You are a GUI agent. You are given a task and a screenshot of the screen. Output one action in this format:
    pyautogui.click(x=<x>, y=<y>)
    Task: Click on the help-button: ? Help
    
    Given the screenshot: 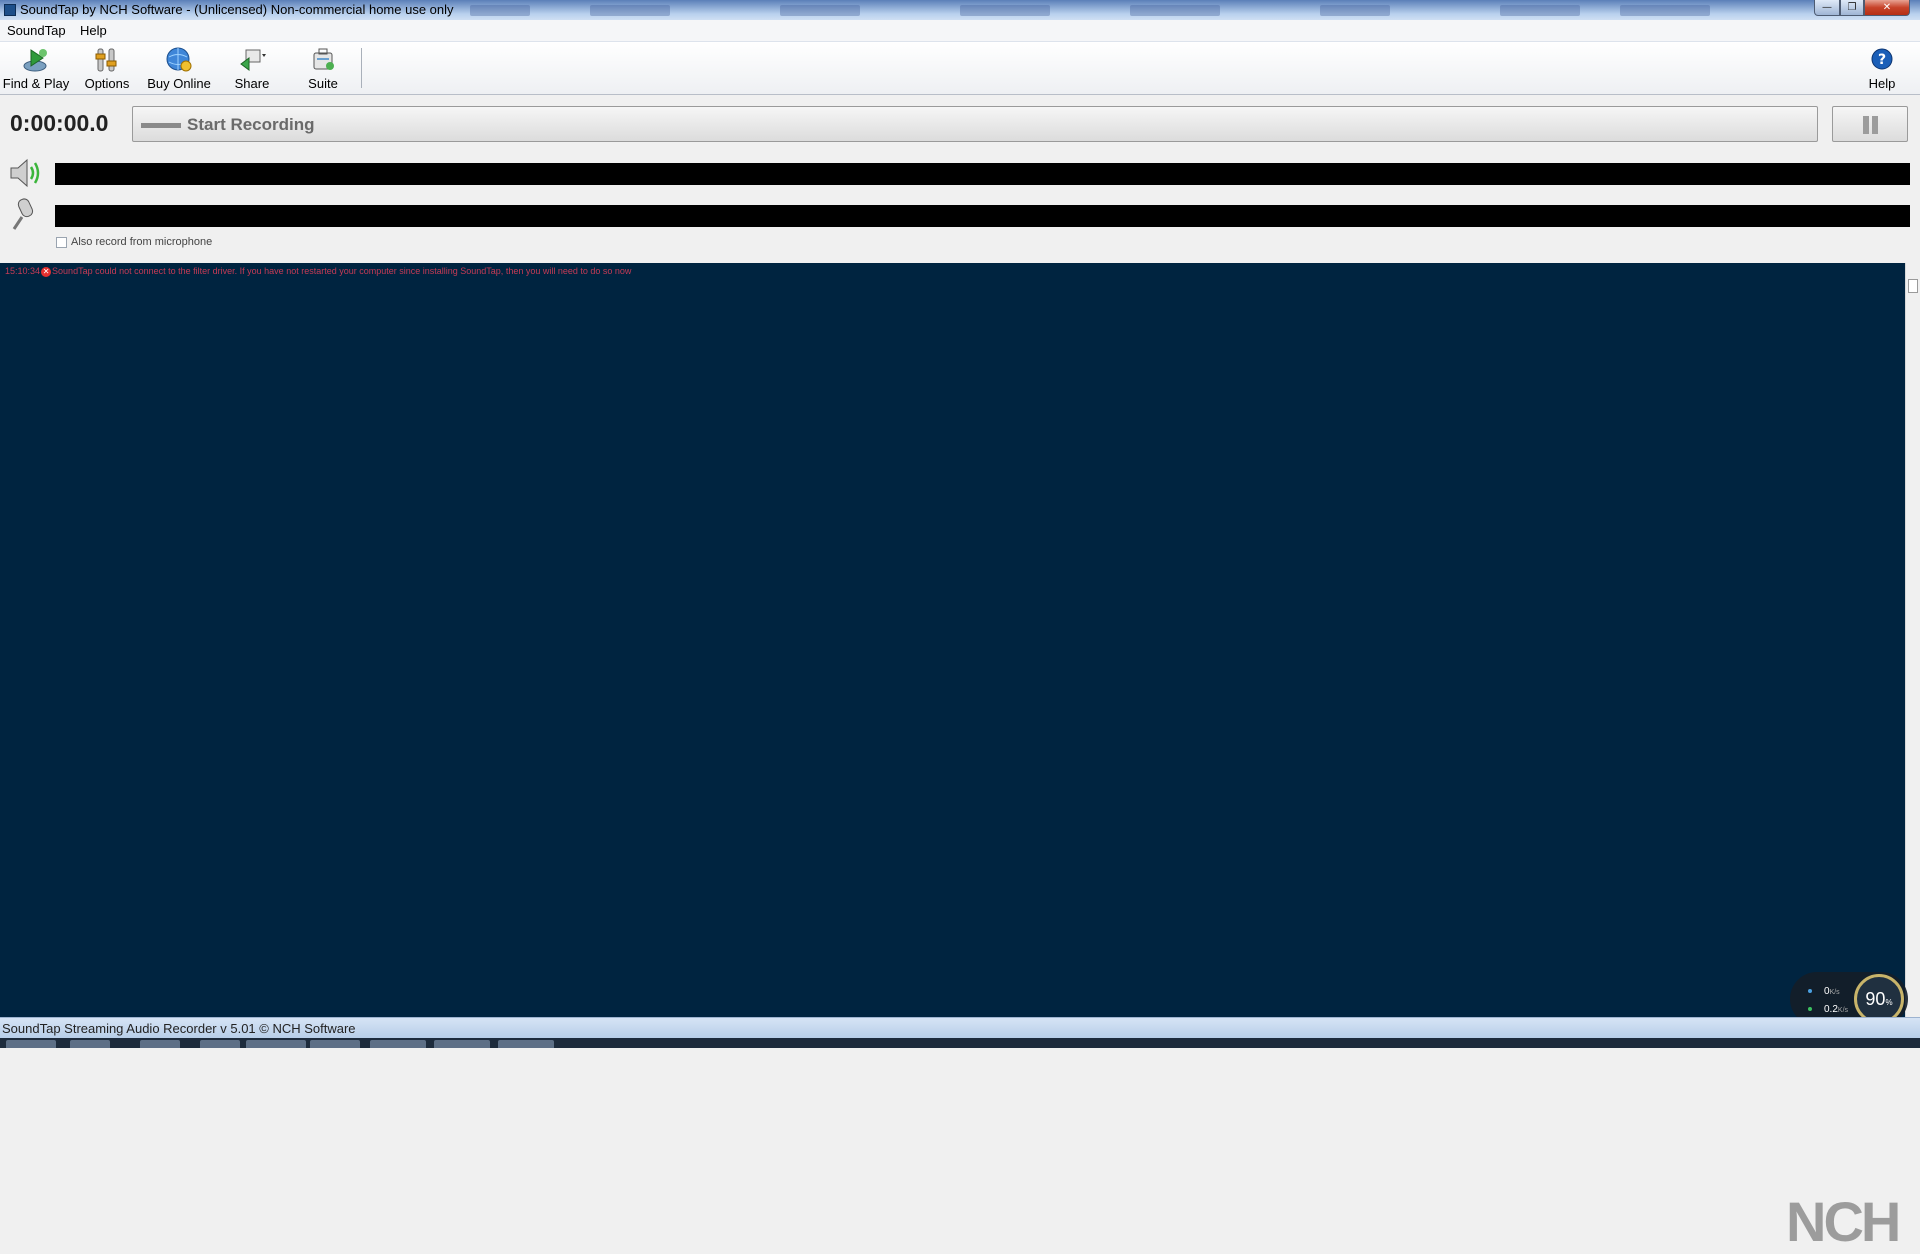 What is the action you would take?
    pyautogui.click(x=1882, y=68)
    